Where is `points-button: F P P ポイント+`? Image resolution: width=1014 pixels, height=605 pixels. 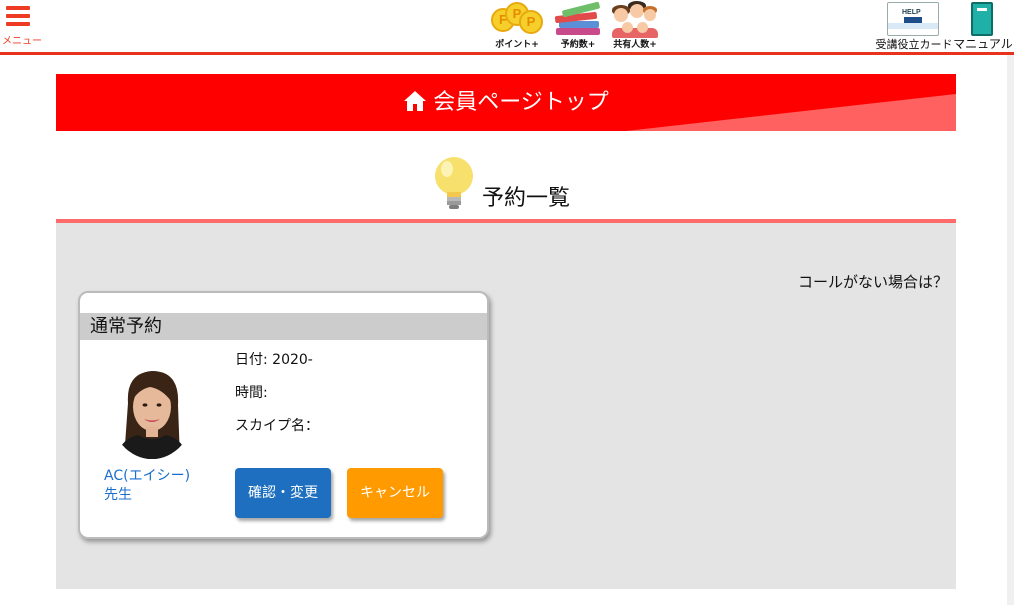
points-button: F P P ポイント+ is located at coordinates (517, 26).